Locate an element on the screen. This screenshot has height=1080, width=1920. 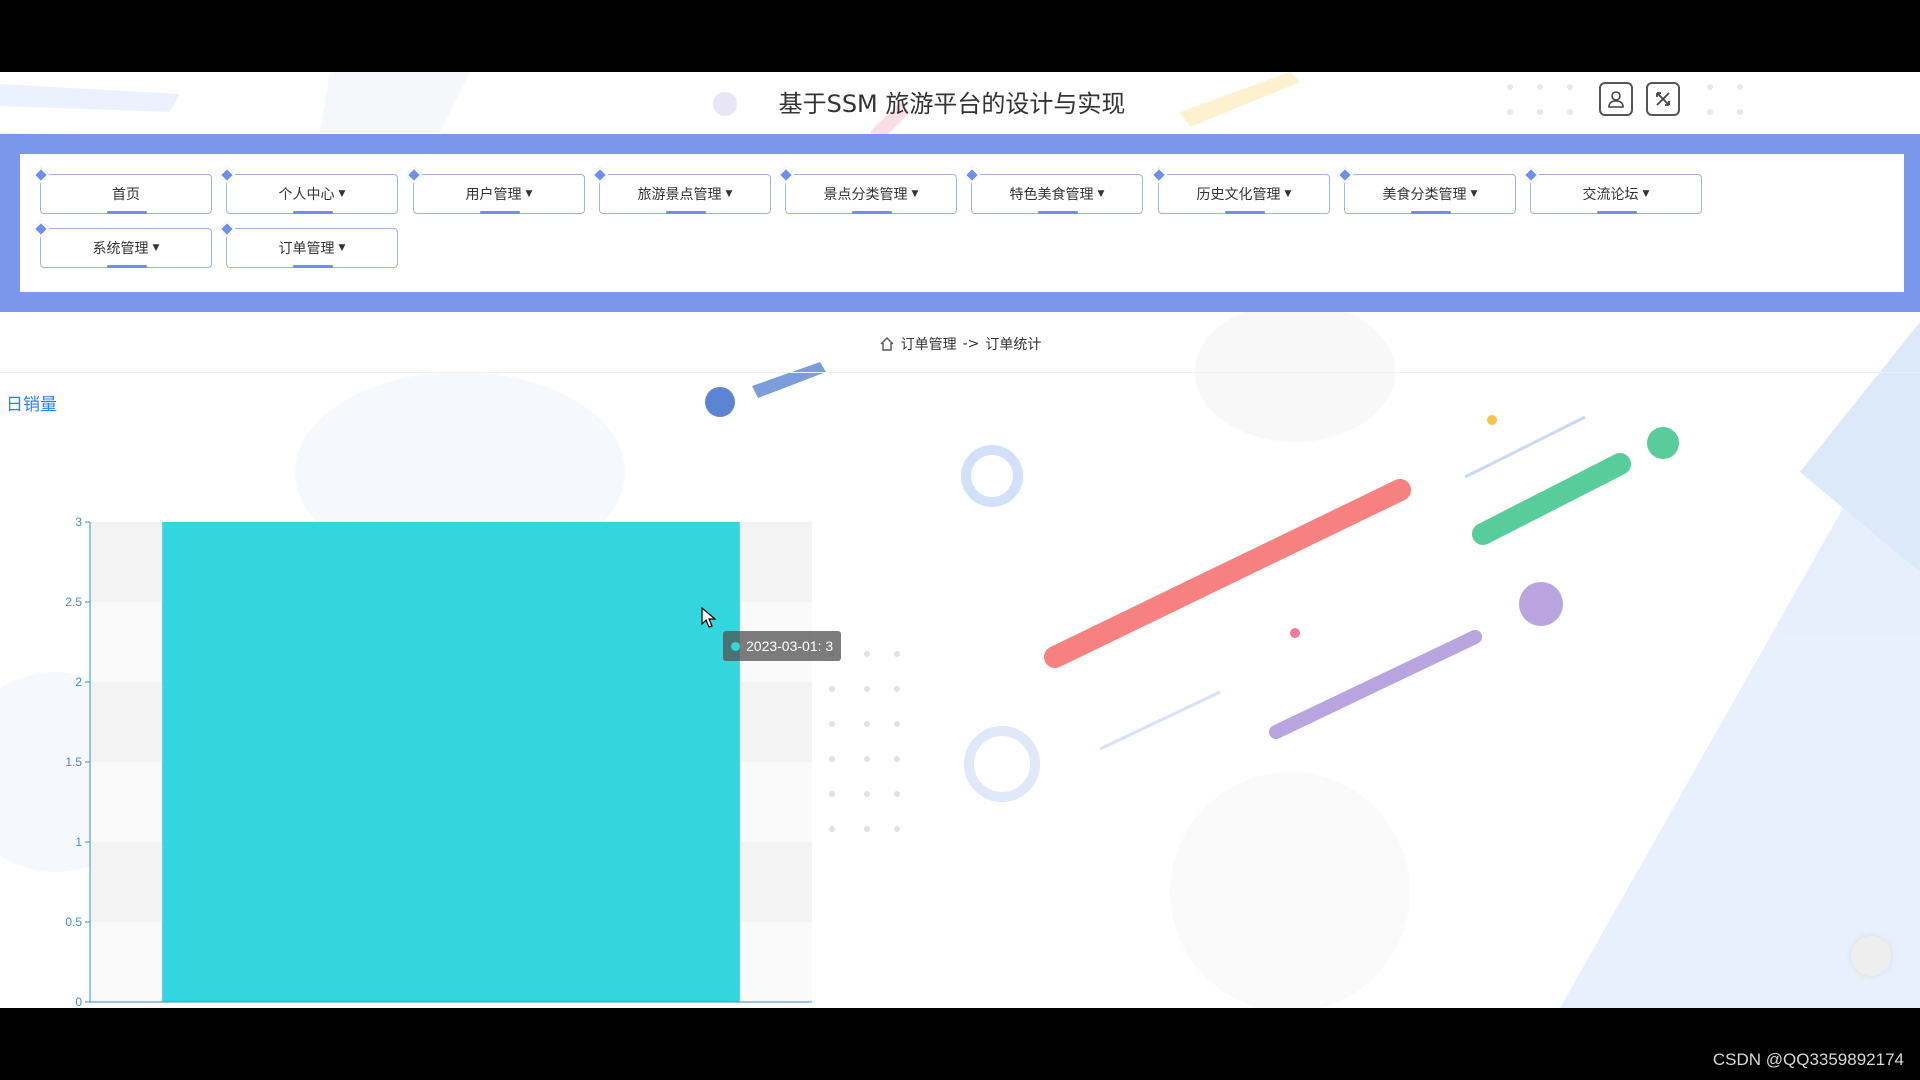
breadcrumb-parent: 订单管理 is located at coordinates (929, 344).